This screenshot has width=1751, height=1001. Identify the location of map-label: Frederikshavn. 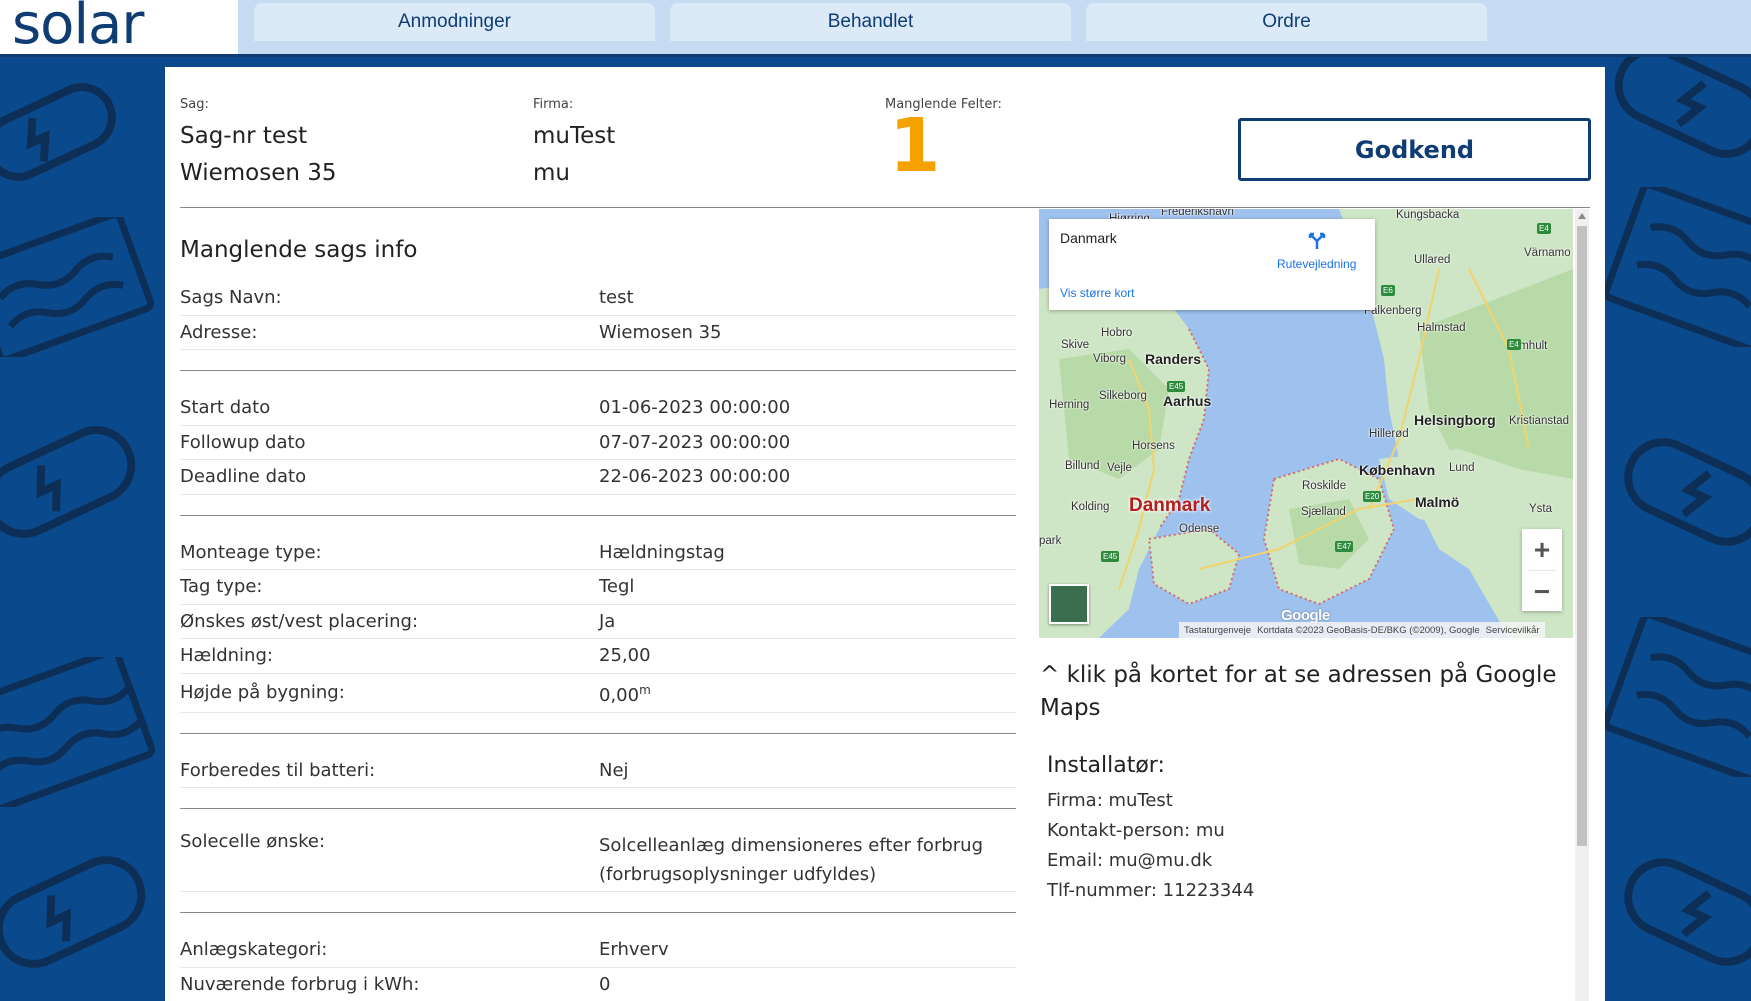
(1197, 213).